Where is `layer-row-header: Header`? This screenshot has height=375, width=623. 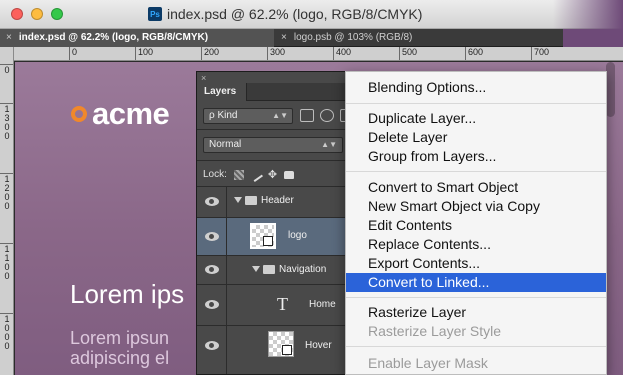
layer-row-header: Header is located at coordinates (276, 202).